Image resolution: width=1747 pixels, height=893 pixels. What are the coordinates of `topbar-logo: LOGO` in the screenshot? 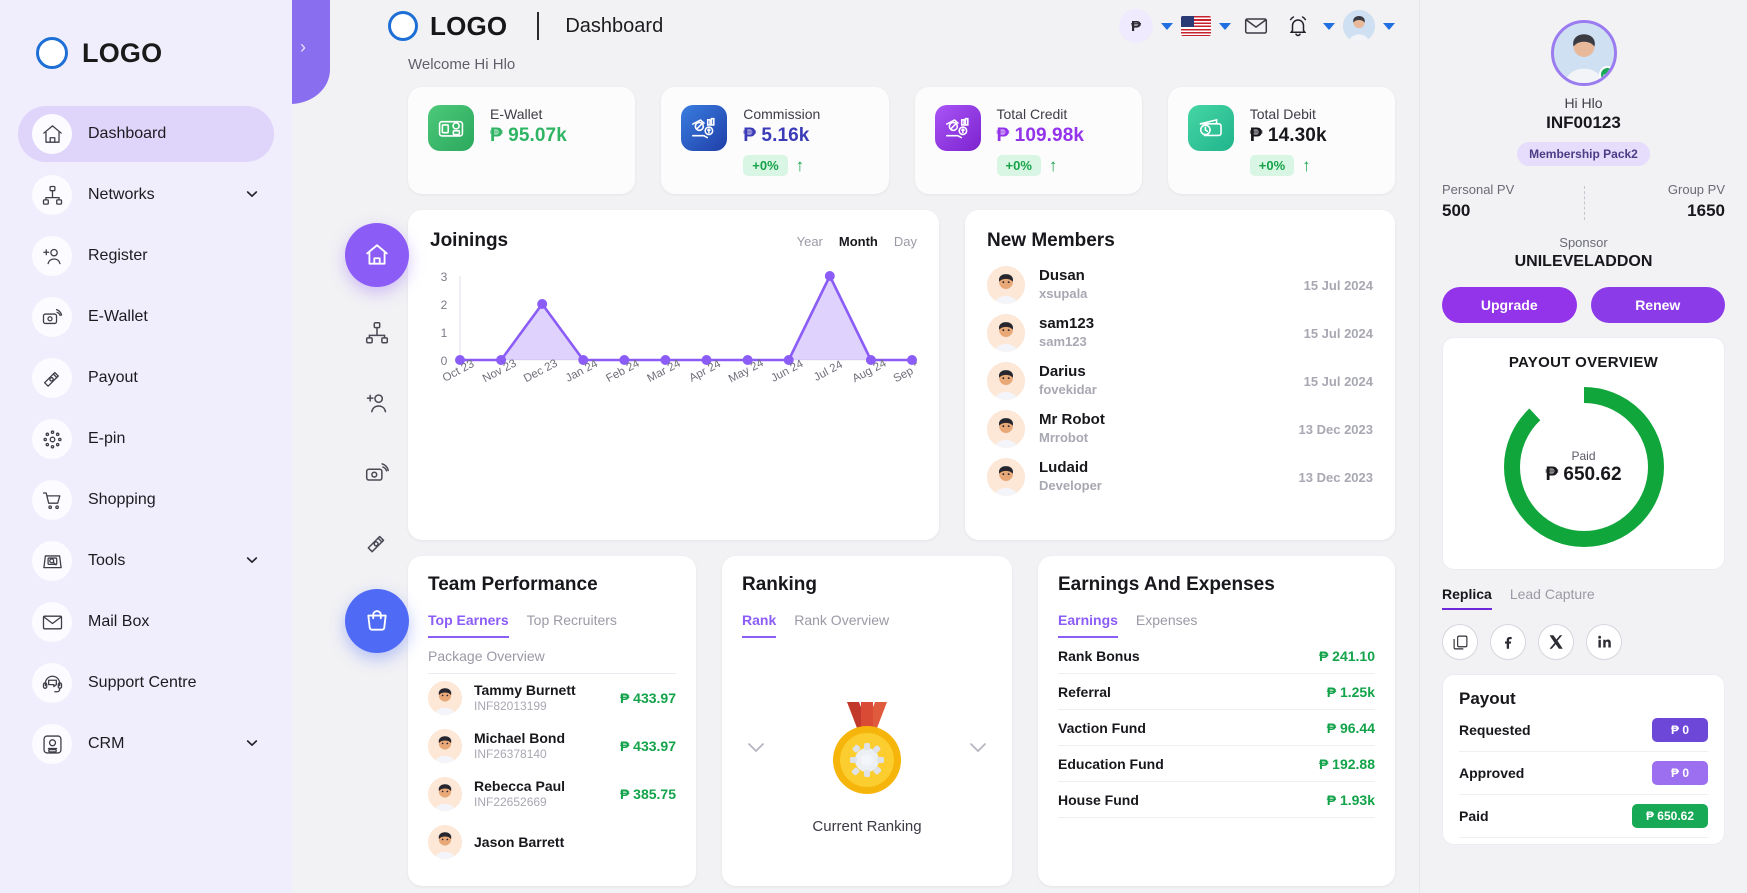 It's located at (447, 26).